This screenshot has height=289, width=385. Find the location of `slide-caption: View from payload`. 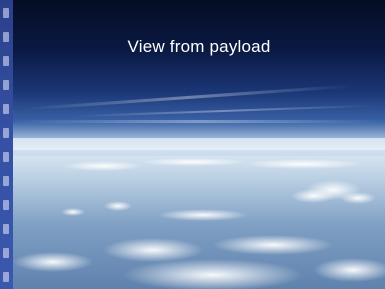

slide-caption: View from payload is located at coordinates (199, 46).